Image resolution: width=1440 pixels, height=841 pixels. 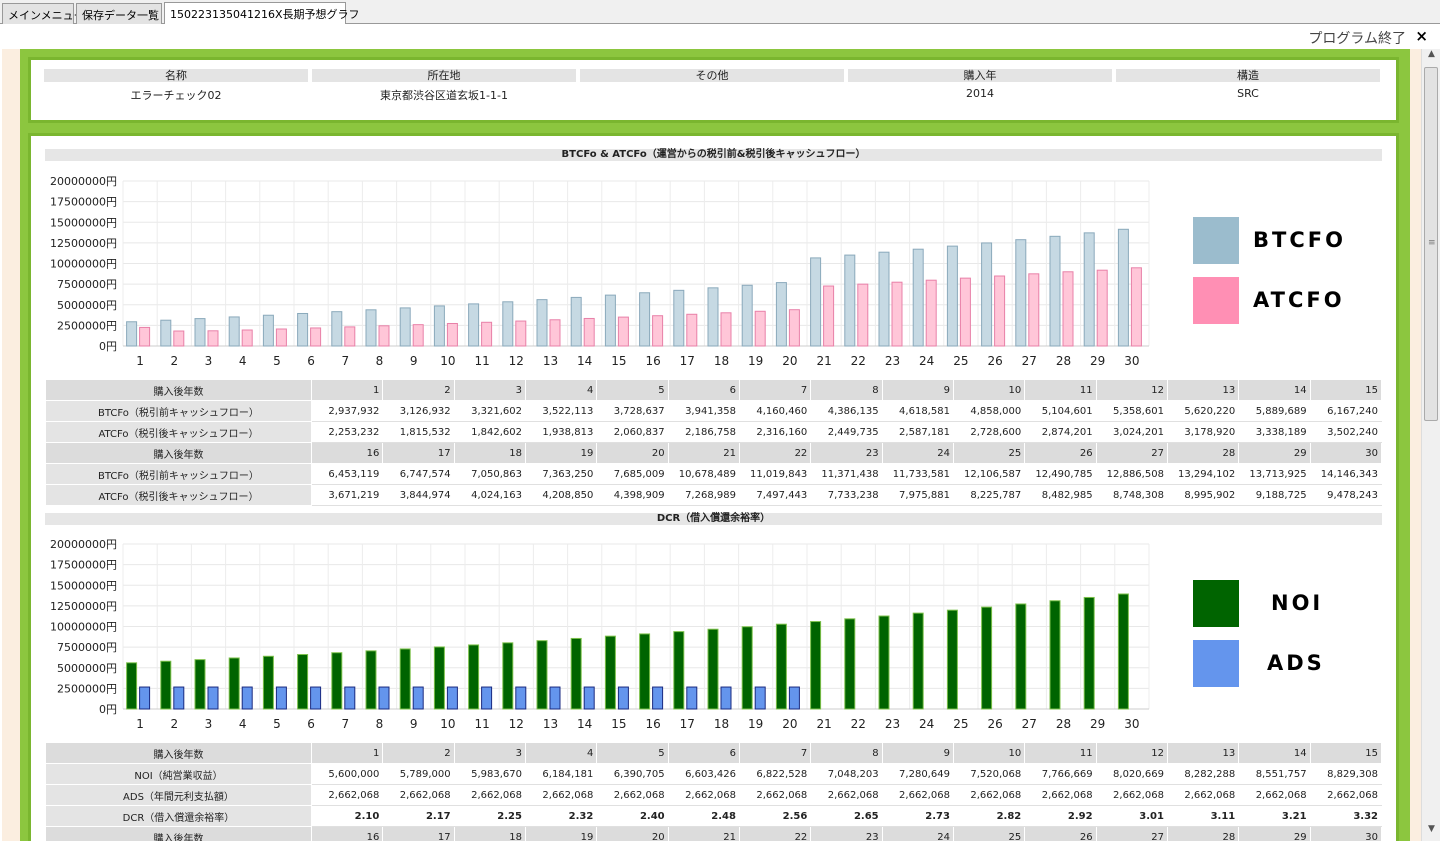 What do you see at coordinates (447, 724) in the screenshot?
I see `x-tick-label: 10` at bounding box center [447, 724].